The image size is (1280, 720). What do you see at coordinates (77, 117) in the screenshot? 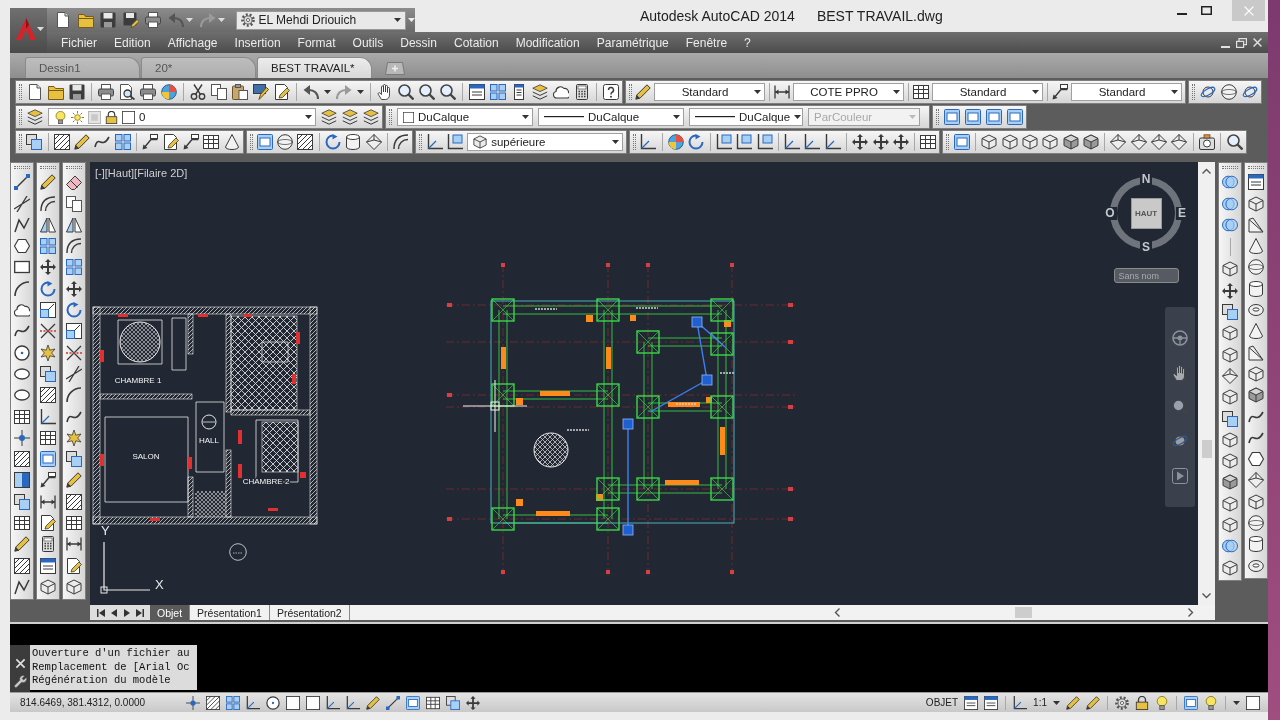
I see `sun-icon` at bounding box center [77, 117].